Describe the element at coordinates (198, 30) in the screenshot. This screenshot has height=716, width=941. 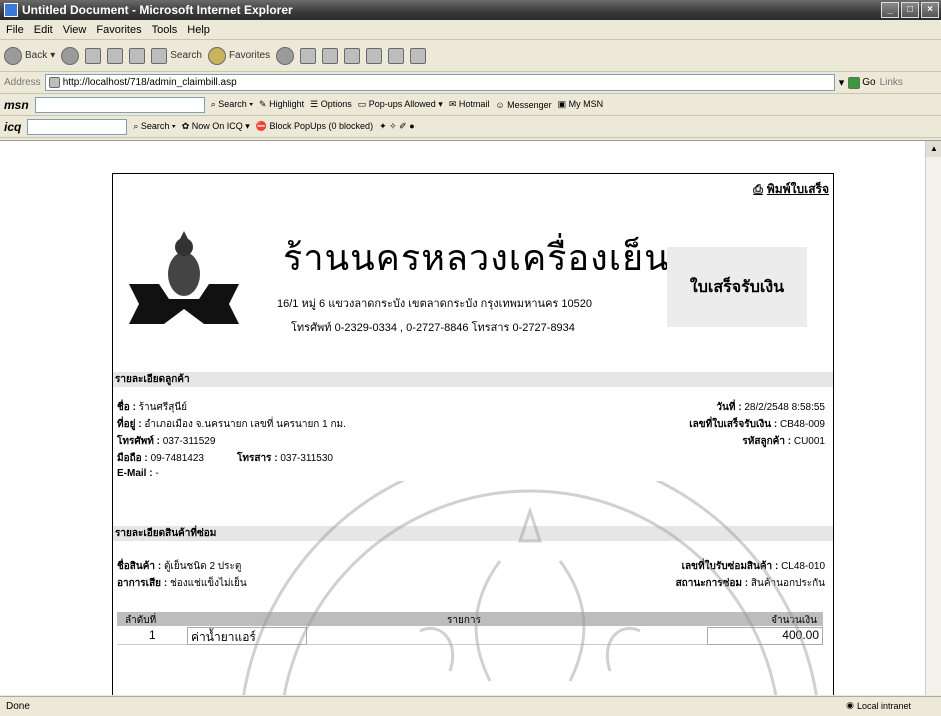
I see `menu-help: Help` at that location.